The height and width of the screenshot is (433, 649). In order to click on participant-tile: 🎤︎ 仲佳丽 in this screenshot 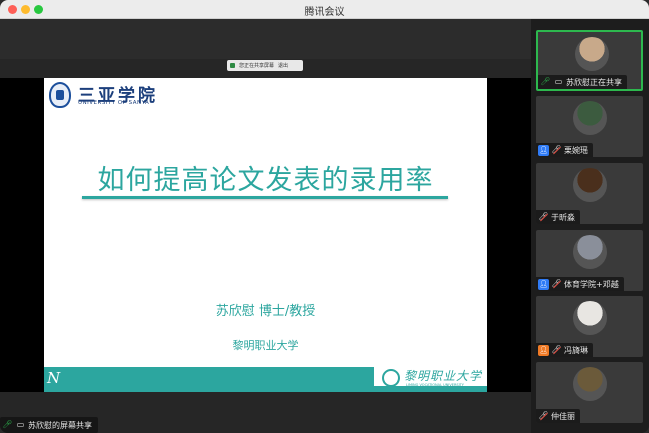, I will do `click(589, 392)`.